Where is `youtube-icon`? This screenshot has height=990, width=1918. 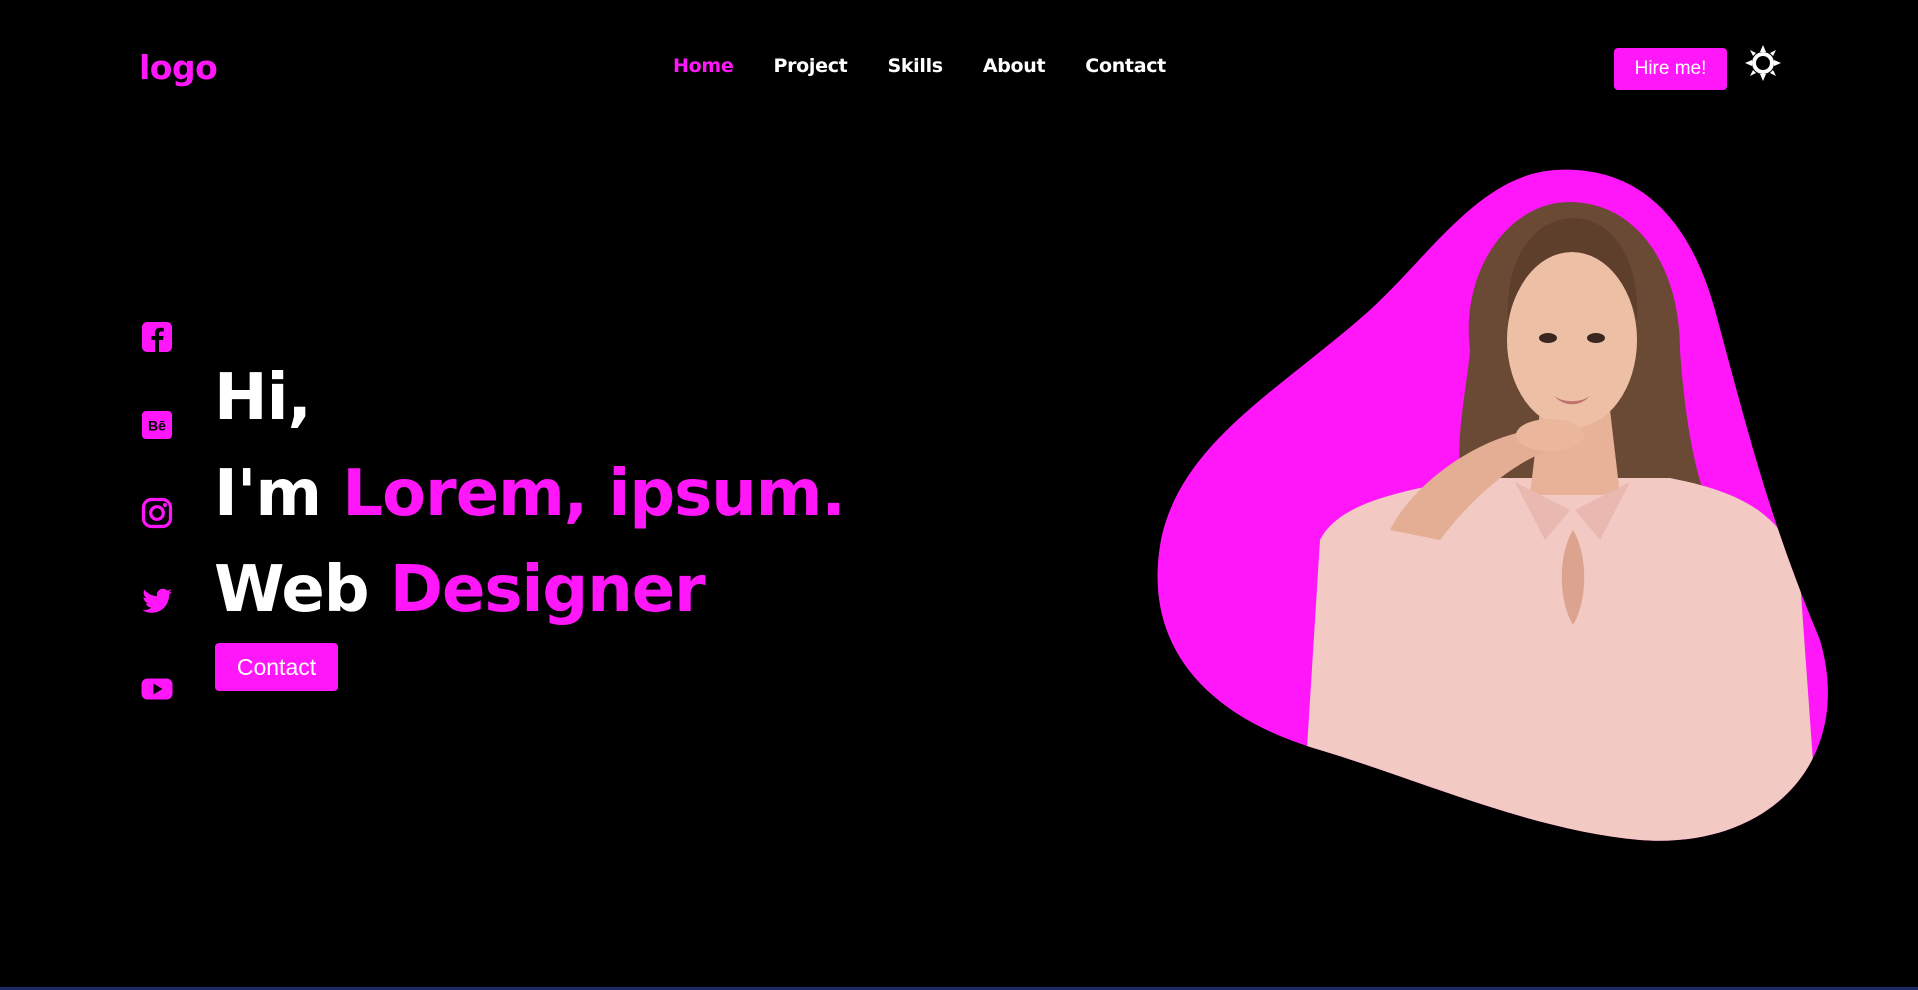
youtube-icon is located at coordinates (157, 689).